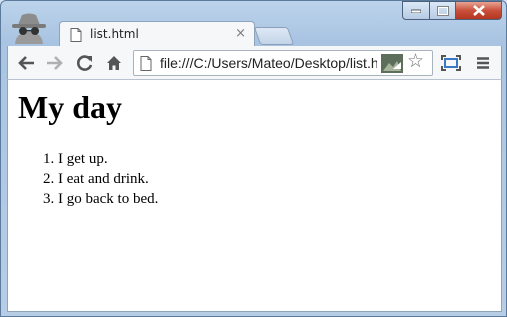  Describe the element at coordinates (157, 34) in the screenshot. I see `tab-list-html: list.html ×` at that location.